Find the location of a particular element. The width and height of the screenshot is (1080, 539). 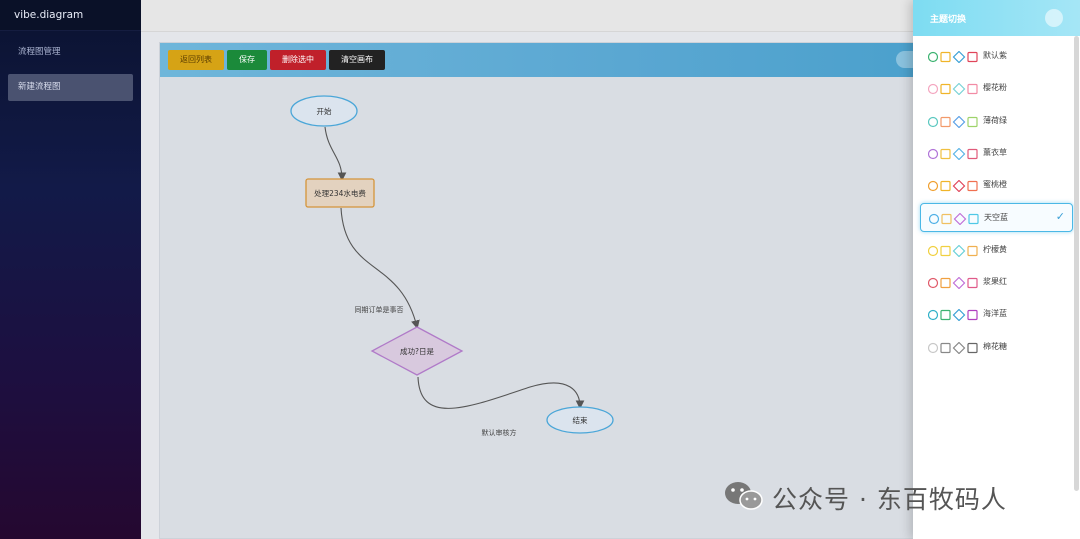

theme-name: 棉花糖 is located at coordinates (995, 346).